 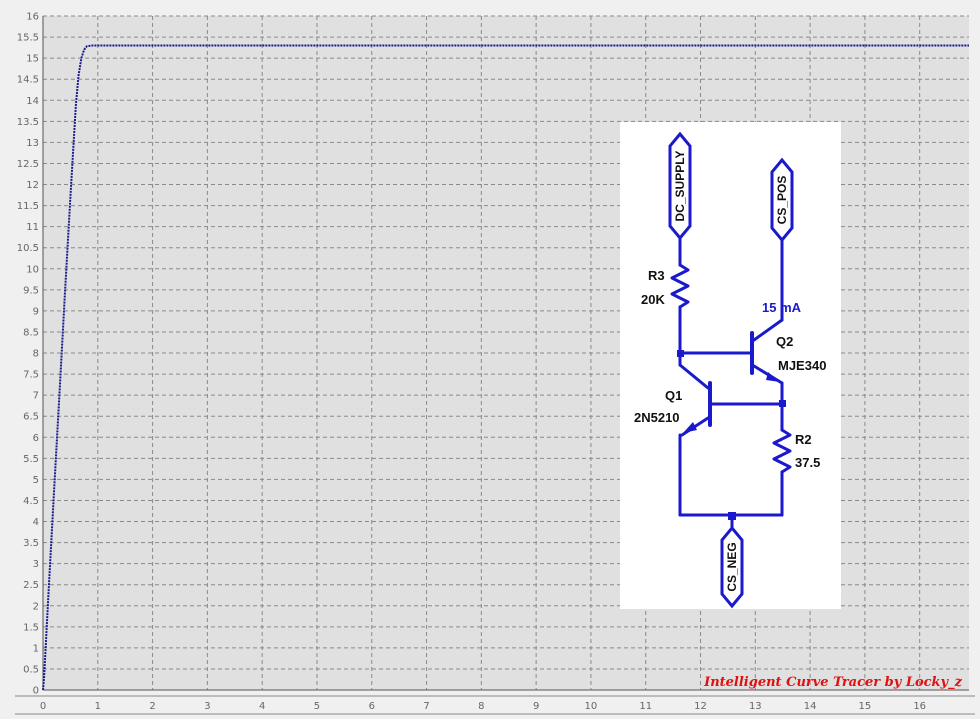 I want to click on x-tick-label: 2, so click(x=152, y=706).